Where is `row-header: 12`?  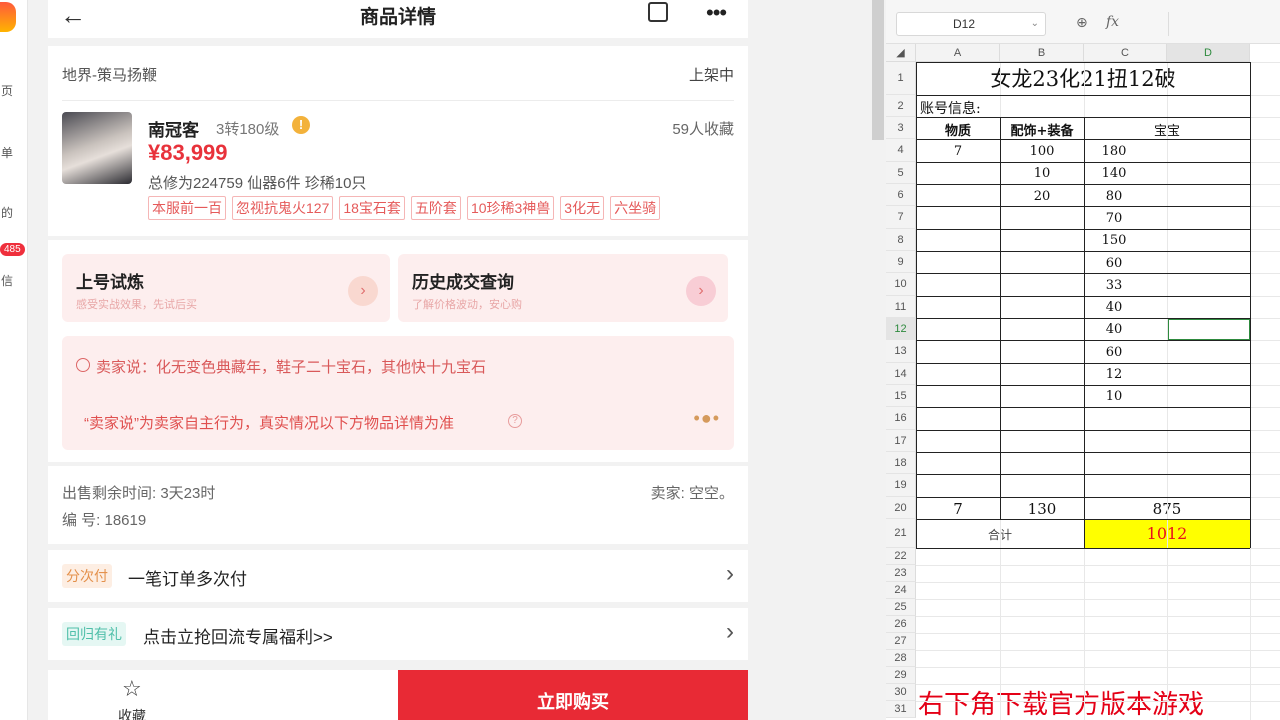
row-header: 12 is located at coordinates (901, 329).